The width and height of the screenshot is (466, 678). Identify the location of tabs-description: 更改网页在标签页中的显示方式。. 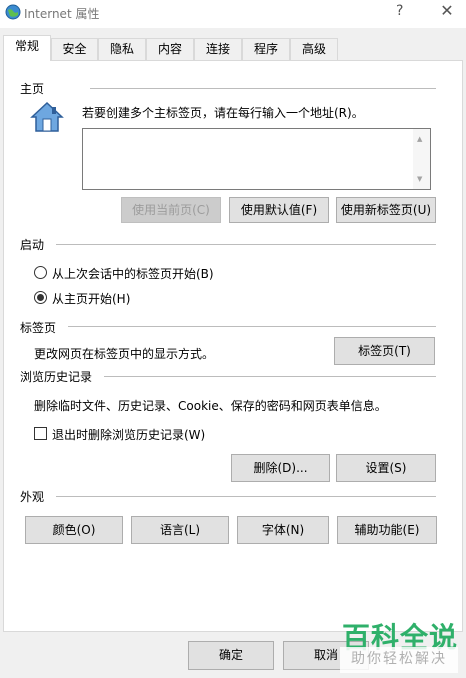
(124, 354).